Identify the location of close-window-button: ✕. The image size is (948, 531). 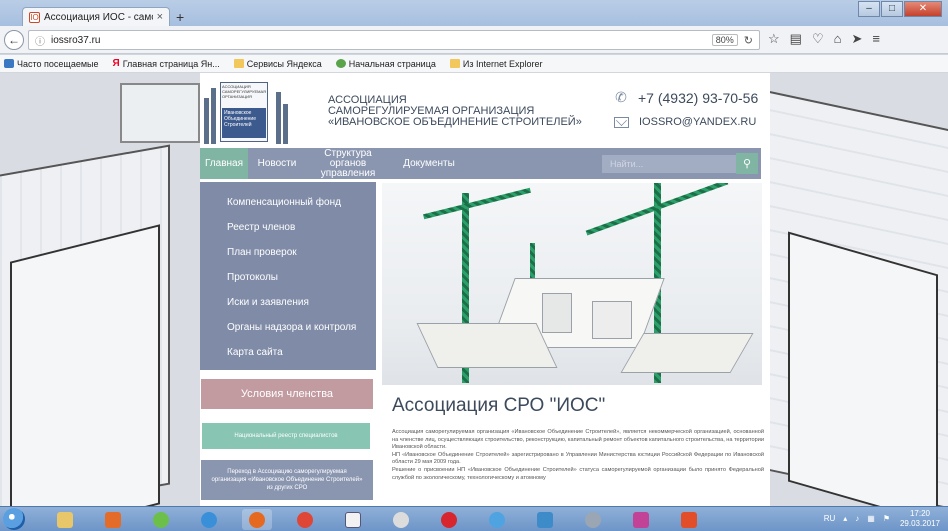
(923, 9).